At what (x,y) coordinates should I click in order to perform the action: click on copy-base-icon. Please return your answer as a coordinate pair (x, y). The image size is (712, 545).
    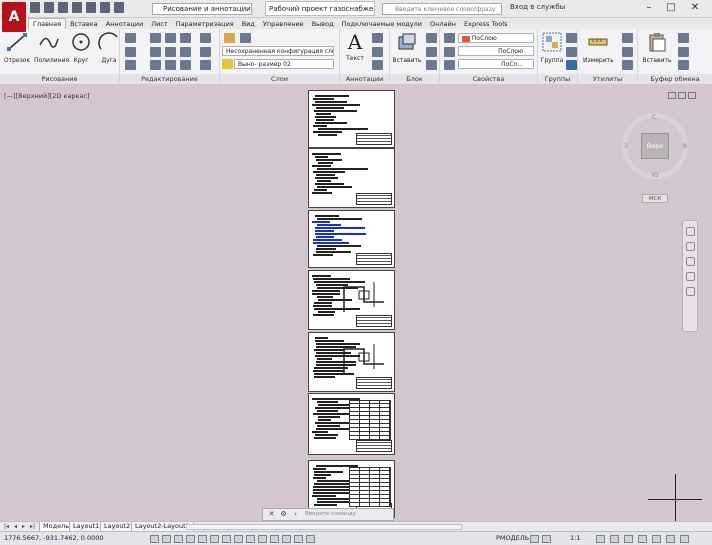
    Looking at the image, I should click on (683, 65).